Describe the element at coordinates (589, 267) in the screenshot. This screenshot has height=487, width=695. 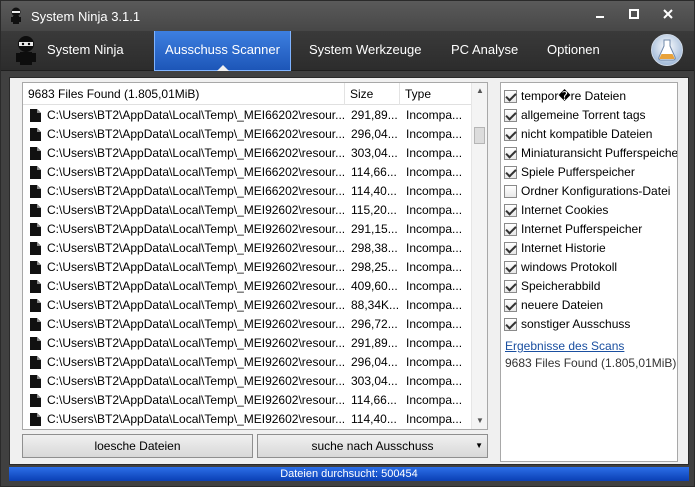
I see `category-item: windows Protokoll` at that location.